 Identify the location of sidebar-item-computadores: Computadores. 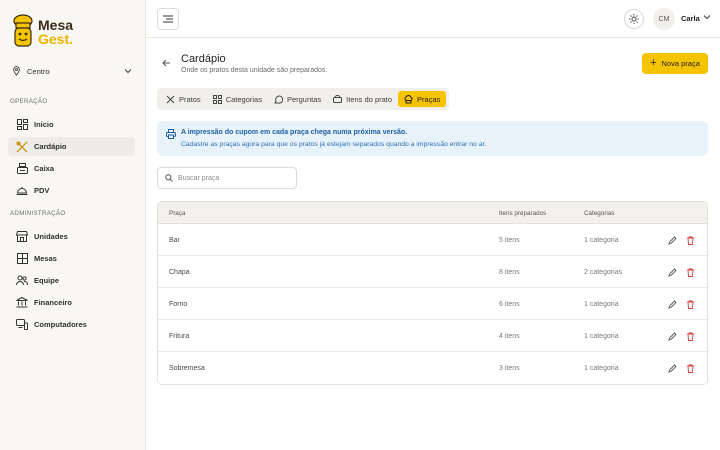
(71, 324).